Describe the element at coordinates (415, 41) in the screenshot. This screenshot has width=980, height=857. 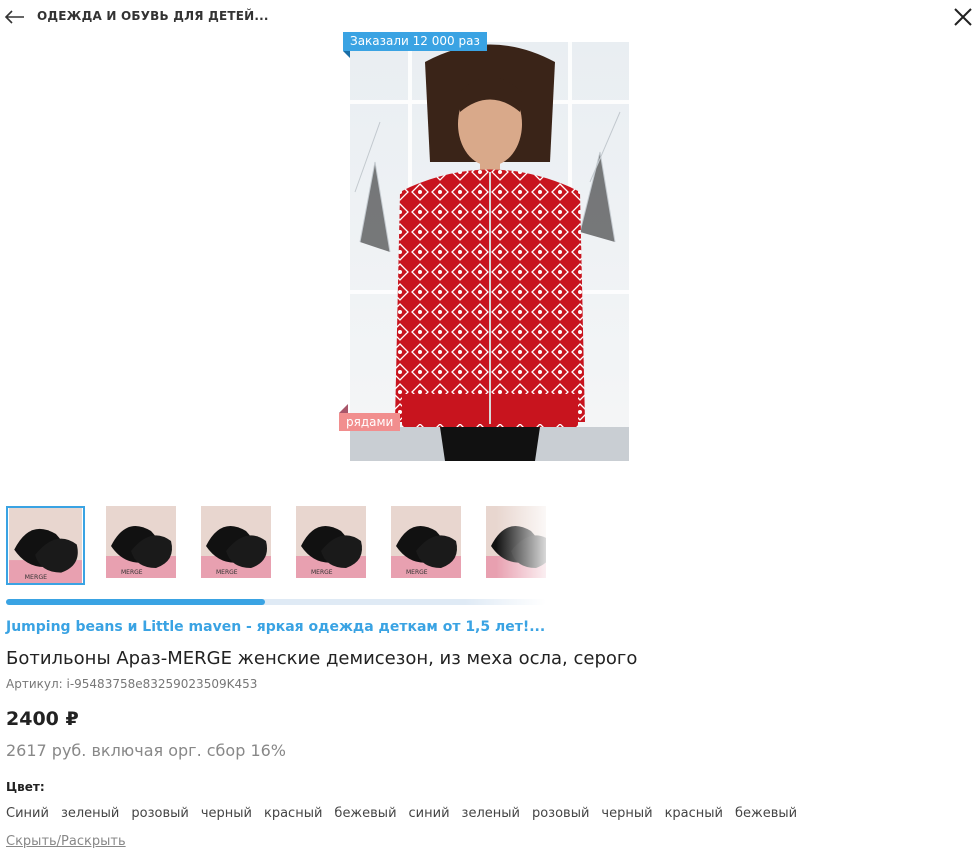
I see `orders-badge: Заказали 12 000 раз` at that location.